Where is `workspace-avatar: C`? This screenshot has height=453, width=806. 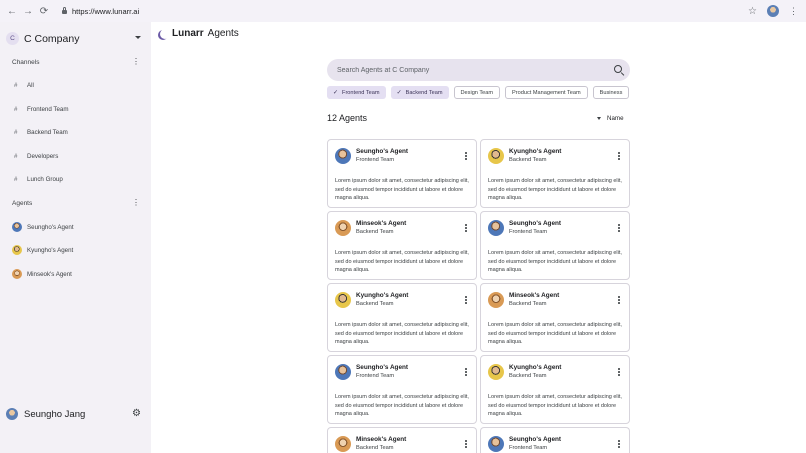 workspace-avatar: C is located at coordinates (12, 38).